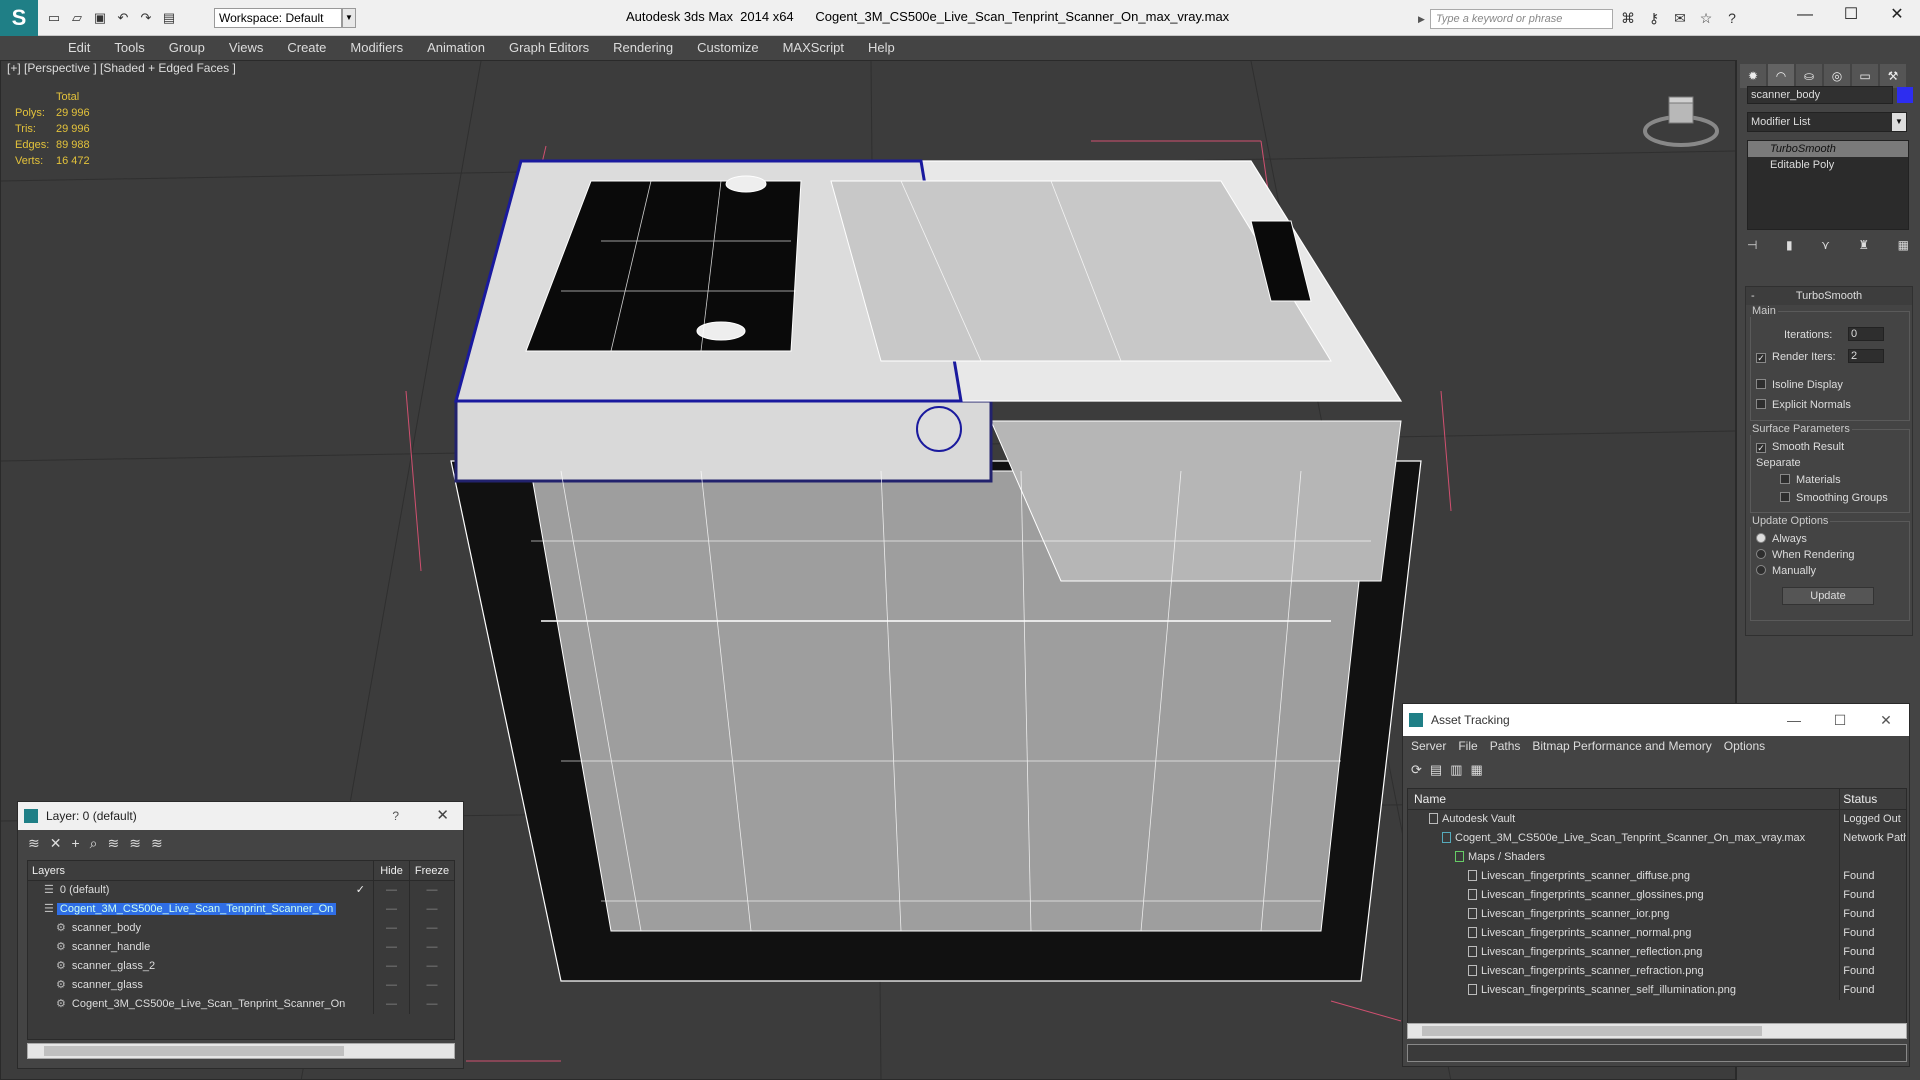 The height and width of the screenshot is (1080, 1920). I want to click on workspace-dropdown: Workspace: Default, so click(278, 18).